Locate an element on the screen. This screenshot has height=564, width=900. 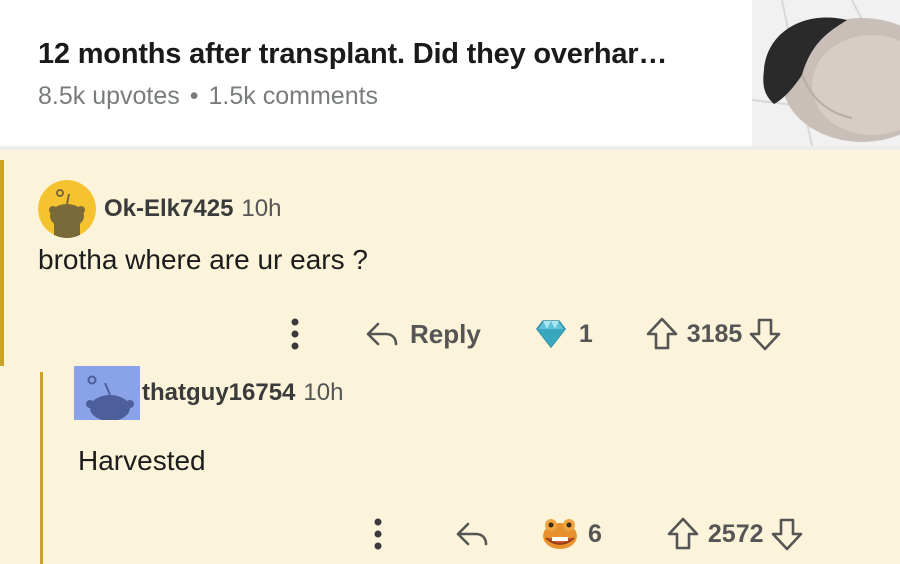
comment-header: Ok-Elk7425 10h is located at coordinates (159, 209).